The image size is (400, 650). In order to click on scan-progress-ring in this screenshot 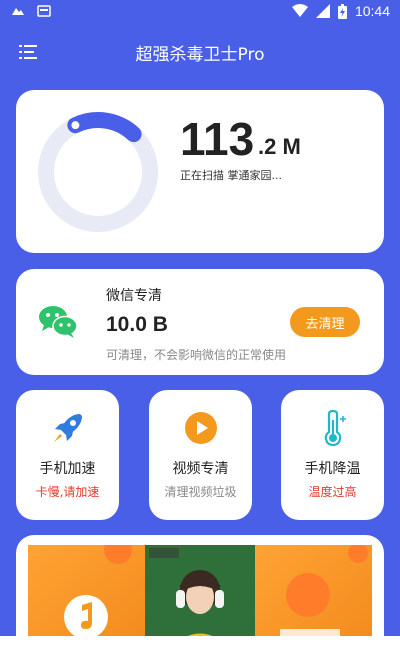, I will do `click(98, 172)`.